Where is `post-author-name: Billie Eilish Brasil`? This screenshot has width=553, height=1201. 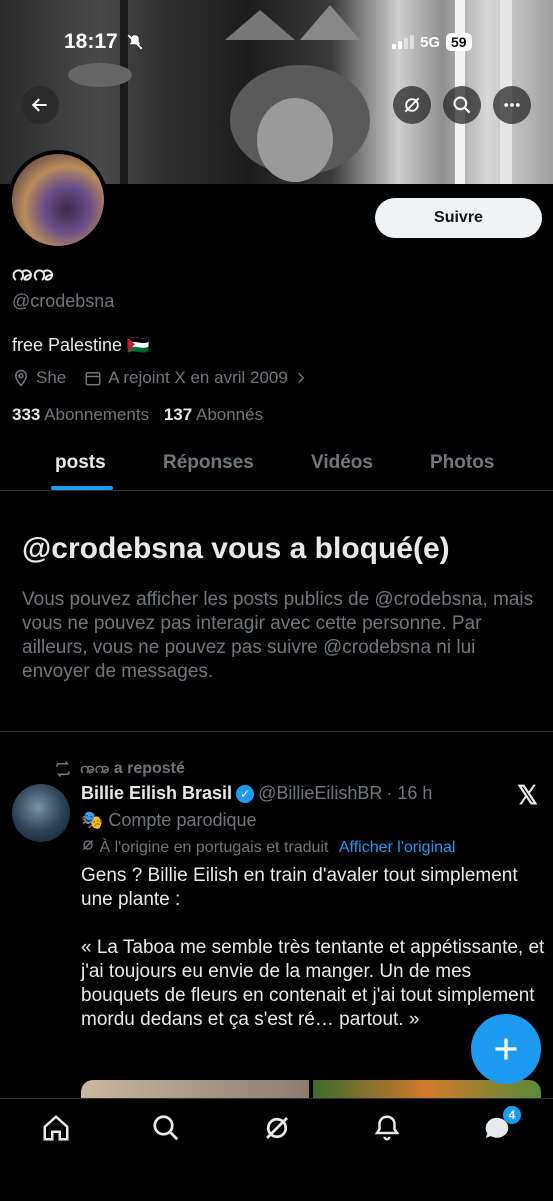 post-author-name: Billie Eilish Brasil is located at coordinates (156, 793).